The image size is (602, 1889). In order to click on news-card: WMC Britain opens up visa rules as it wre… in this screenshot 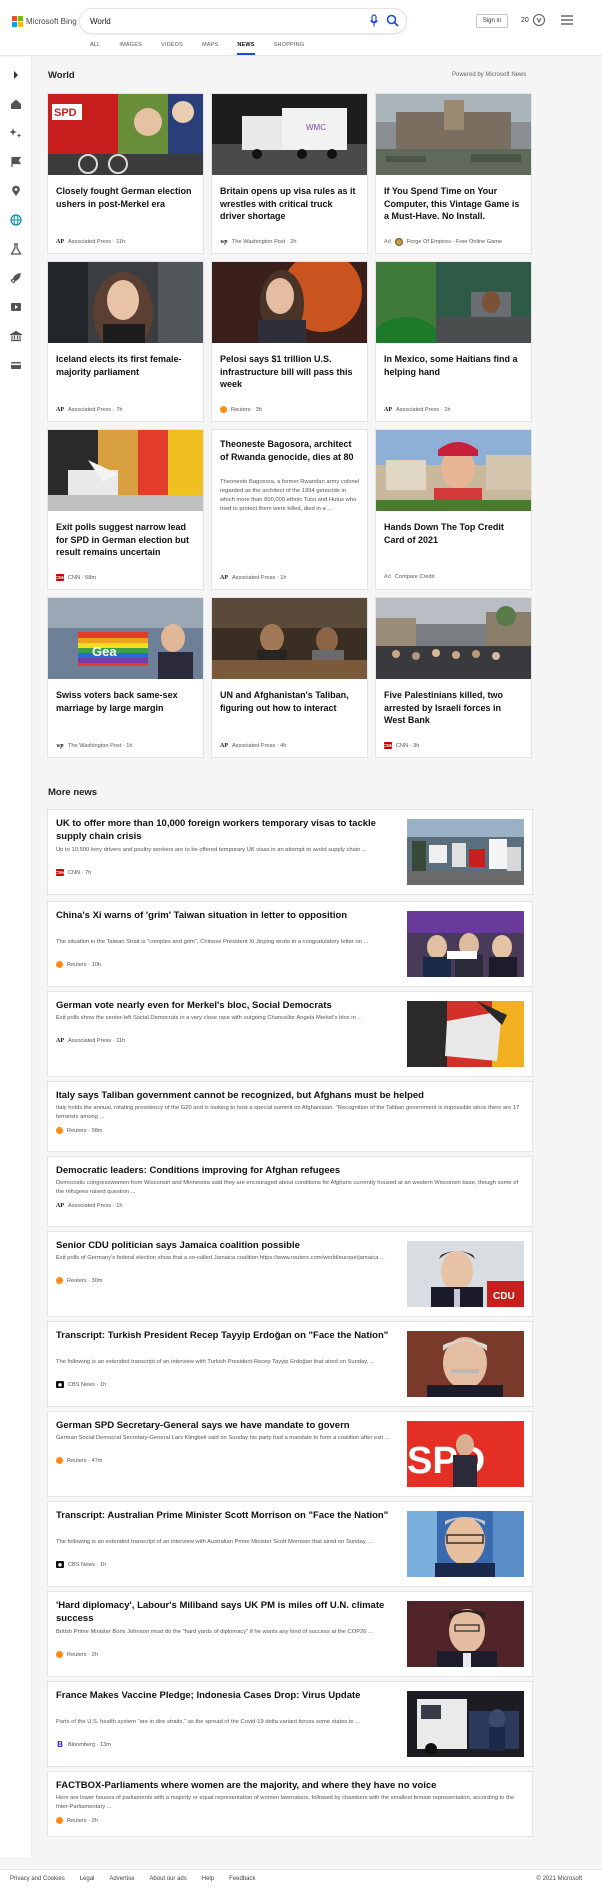, I will do `click(289, 173)`.